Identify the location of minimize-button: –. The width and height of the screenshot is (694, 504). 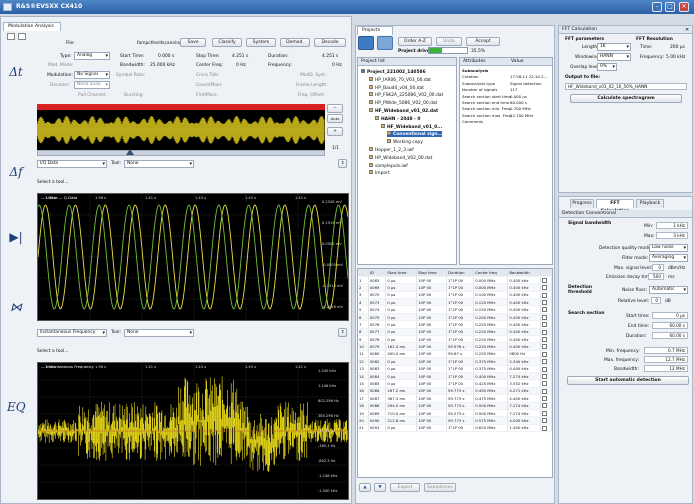
(657, 7).